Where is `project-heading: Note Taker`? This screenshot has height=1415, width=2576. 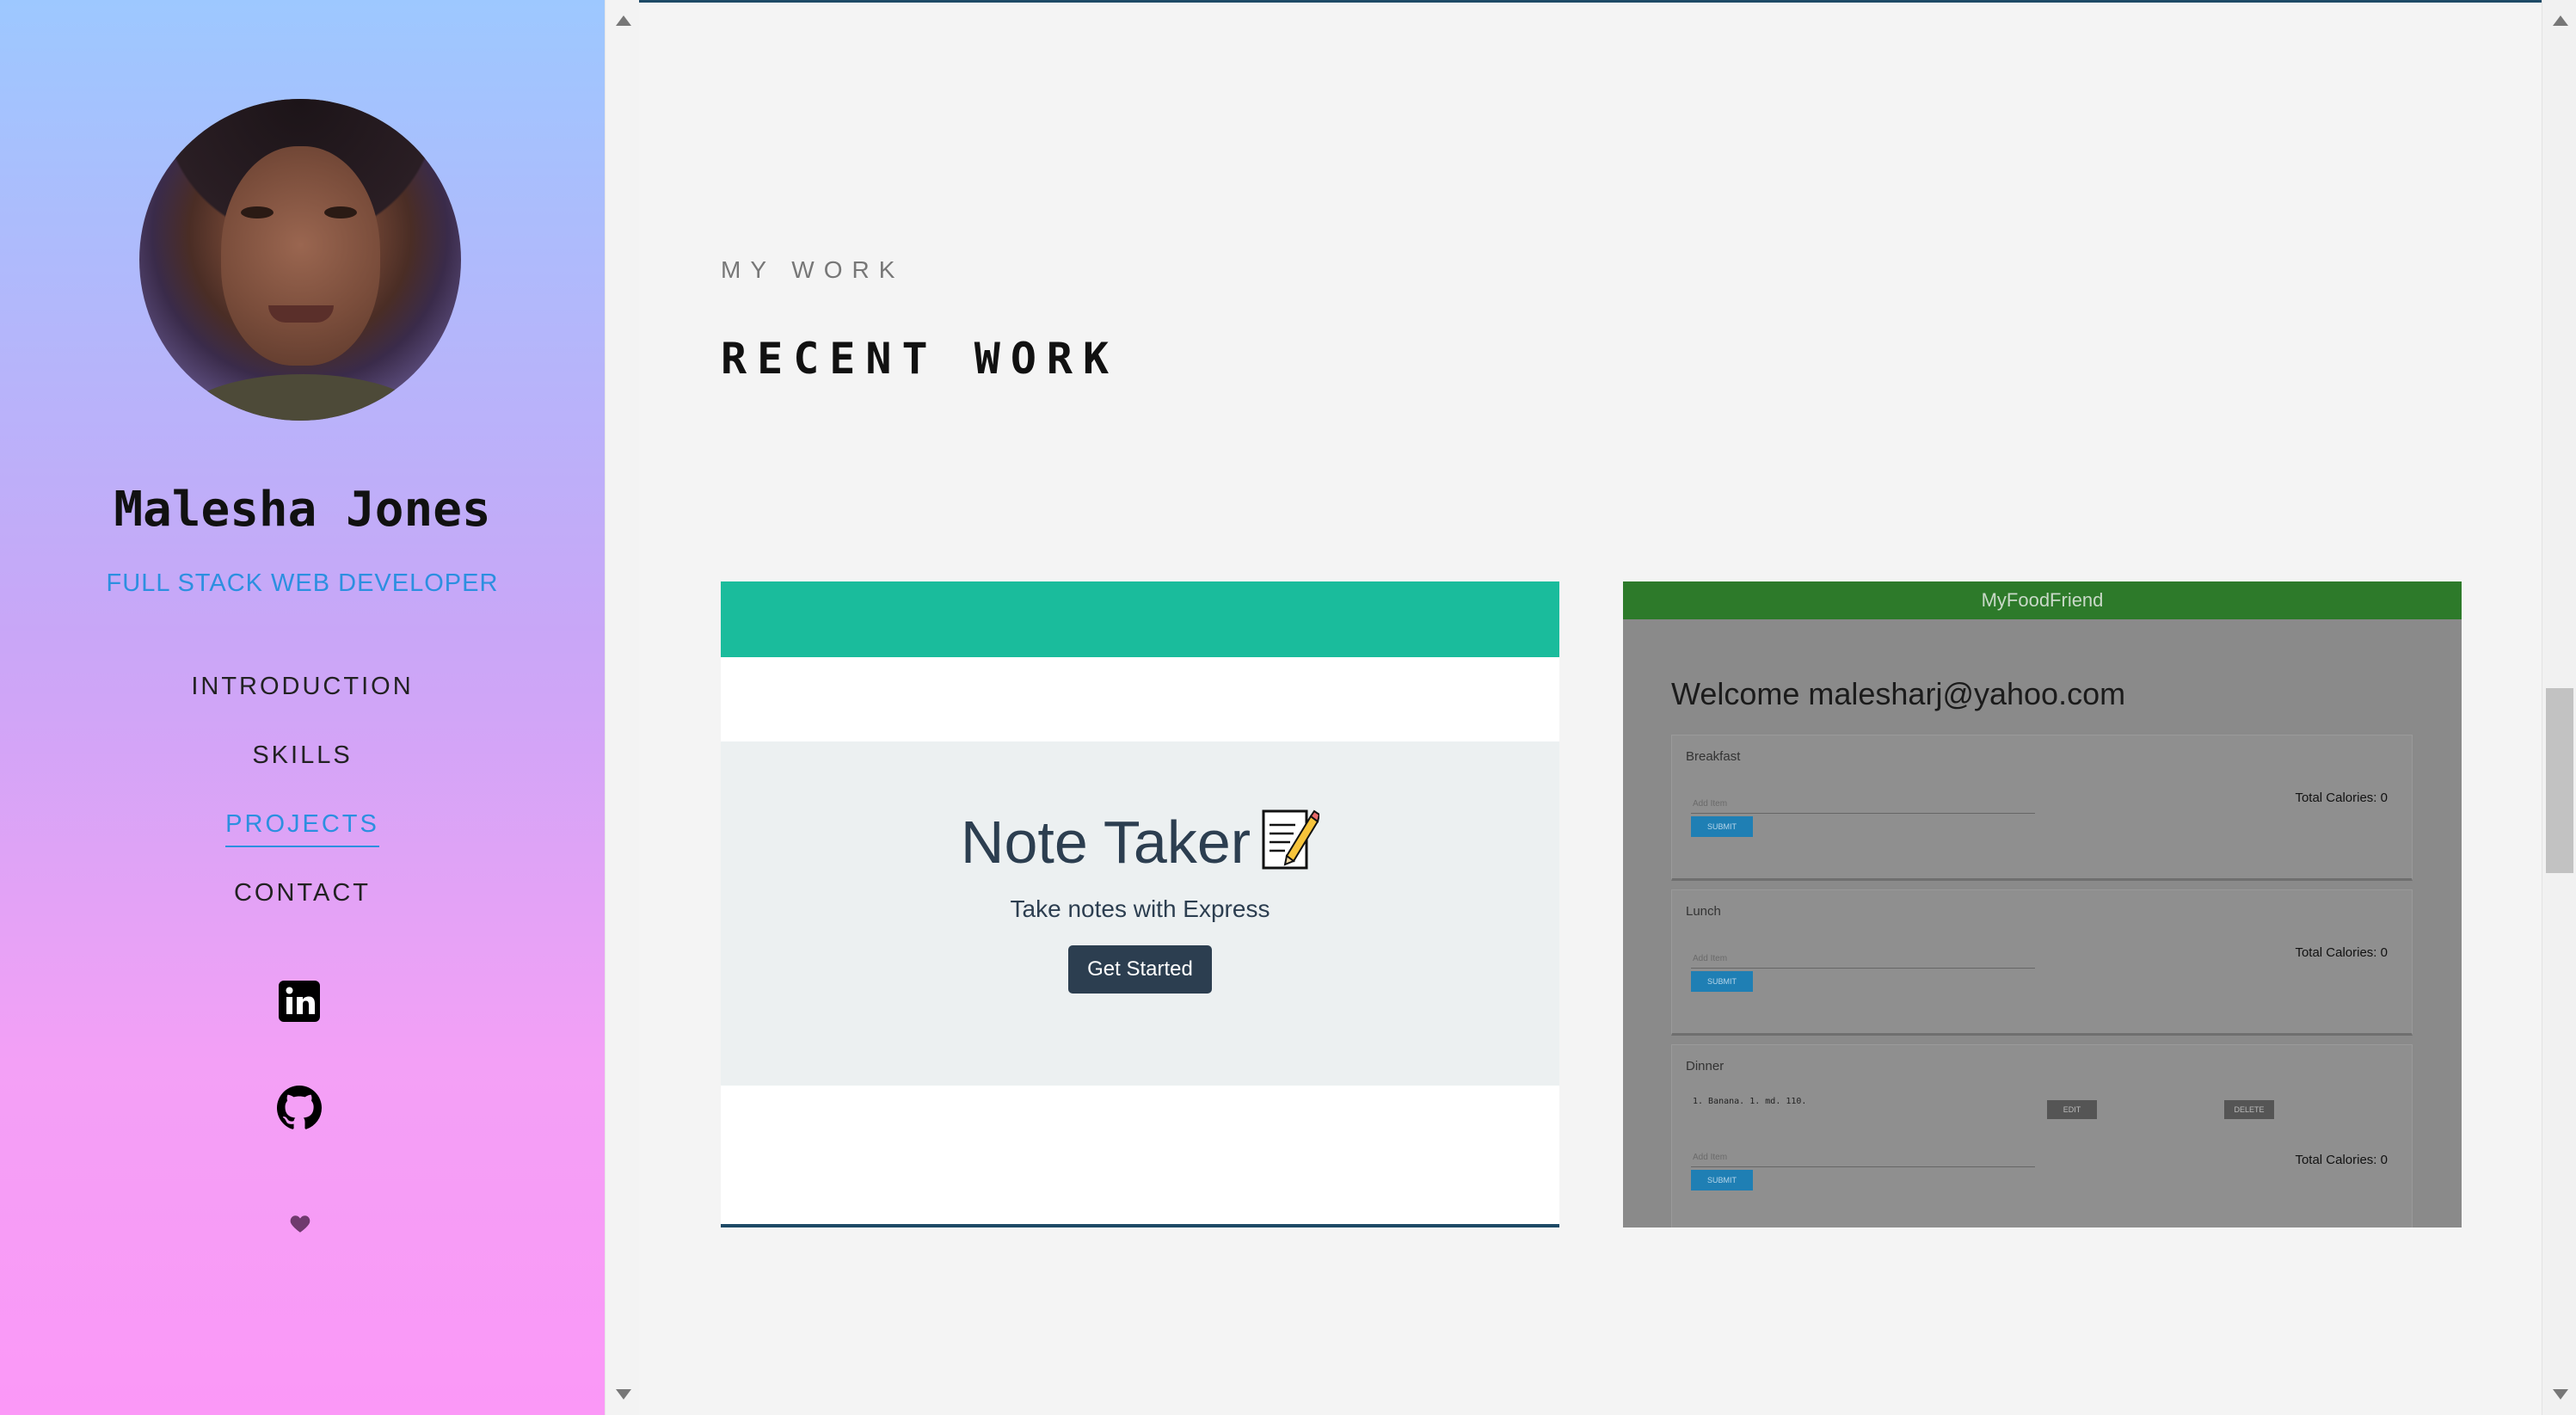
project-heading: Note Taker is located at coordinates (1140, 842).